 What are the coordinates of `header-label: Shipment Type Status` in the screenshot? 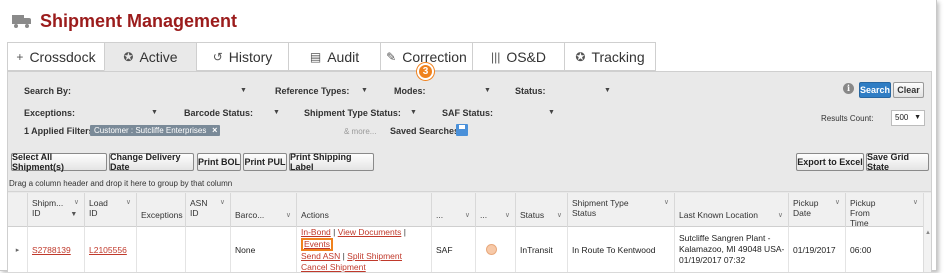 It's located at (600, 208).